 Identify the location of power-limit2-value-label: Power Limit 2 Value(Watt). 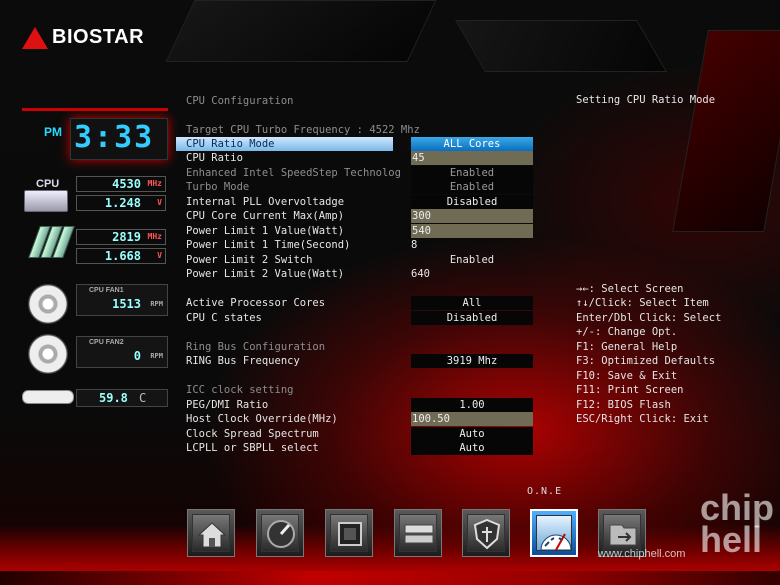
(265, 274).